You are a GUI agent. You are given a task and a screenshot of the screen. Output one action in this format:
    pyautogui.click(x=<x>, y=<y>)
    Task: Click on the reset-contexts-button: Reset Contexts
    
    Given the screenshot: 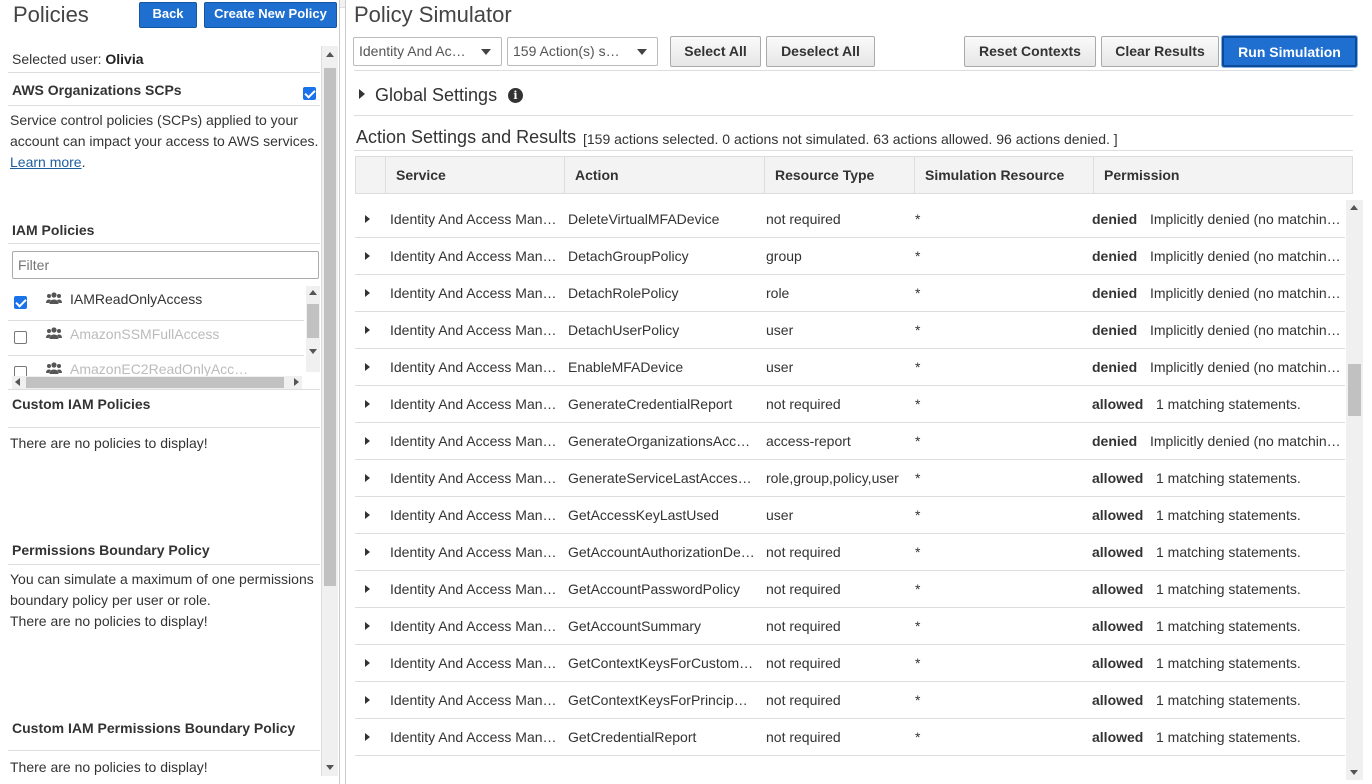 What is the action you would take?
    pyautogui.click(x=1030, y=51)
    